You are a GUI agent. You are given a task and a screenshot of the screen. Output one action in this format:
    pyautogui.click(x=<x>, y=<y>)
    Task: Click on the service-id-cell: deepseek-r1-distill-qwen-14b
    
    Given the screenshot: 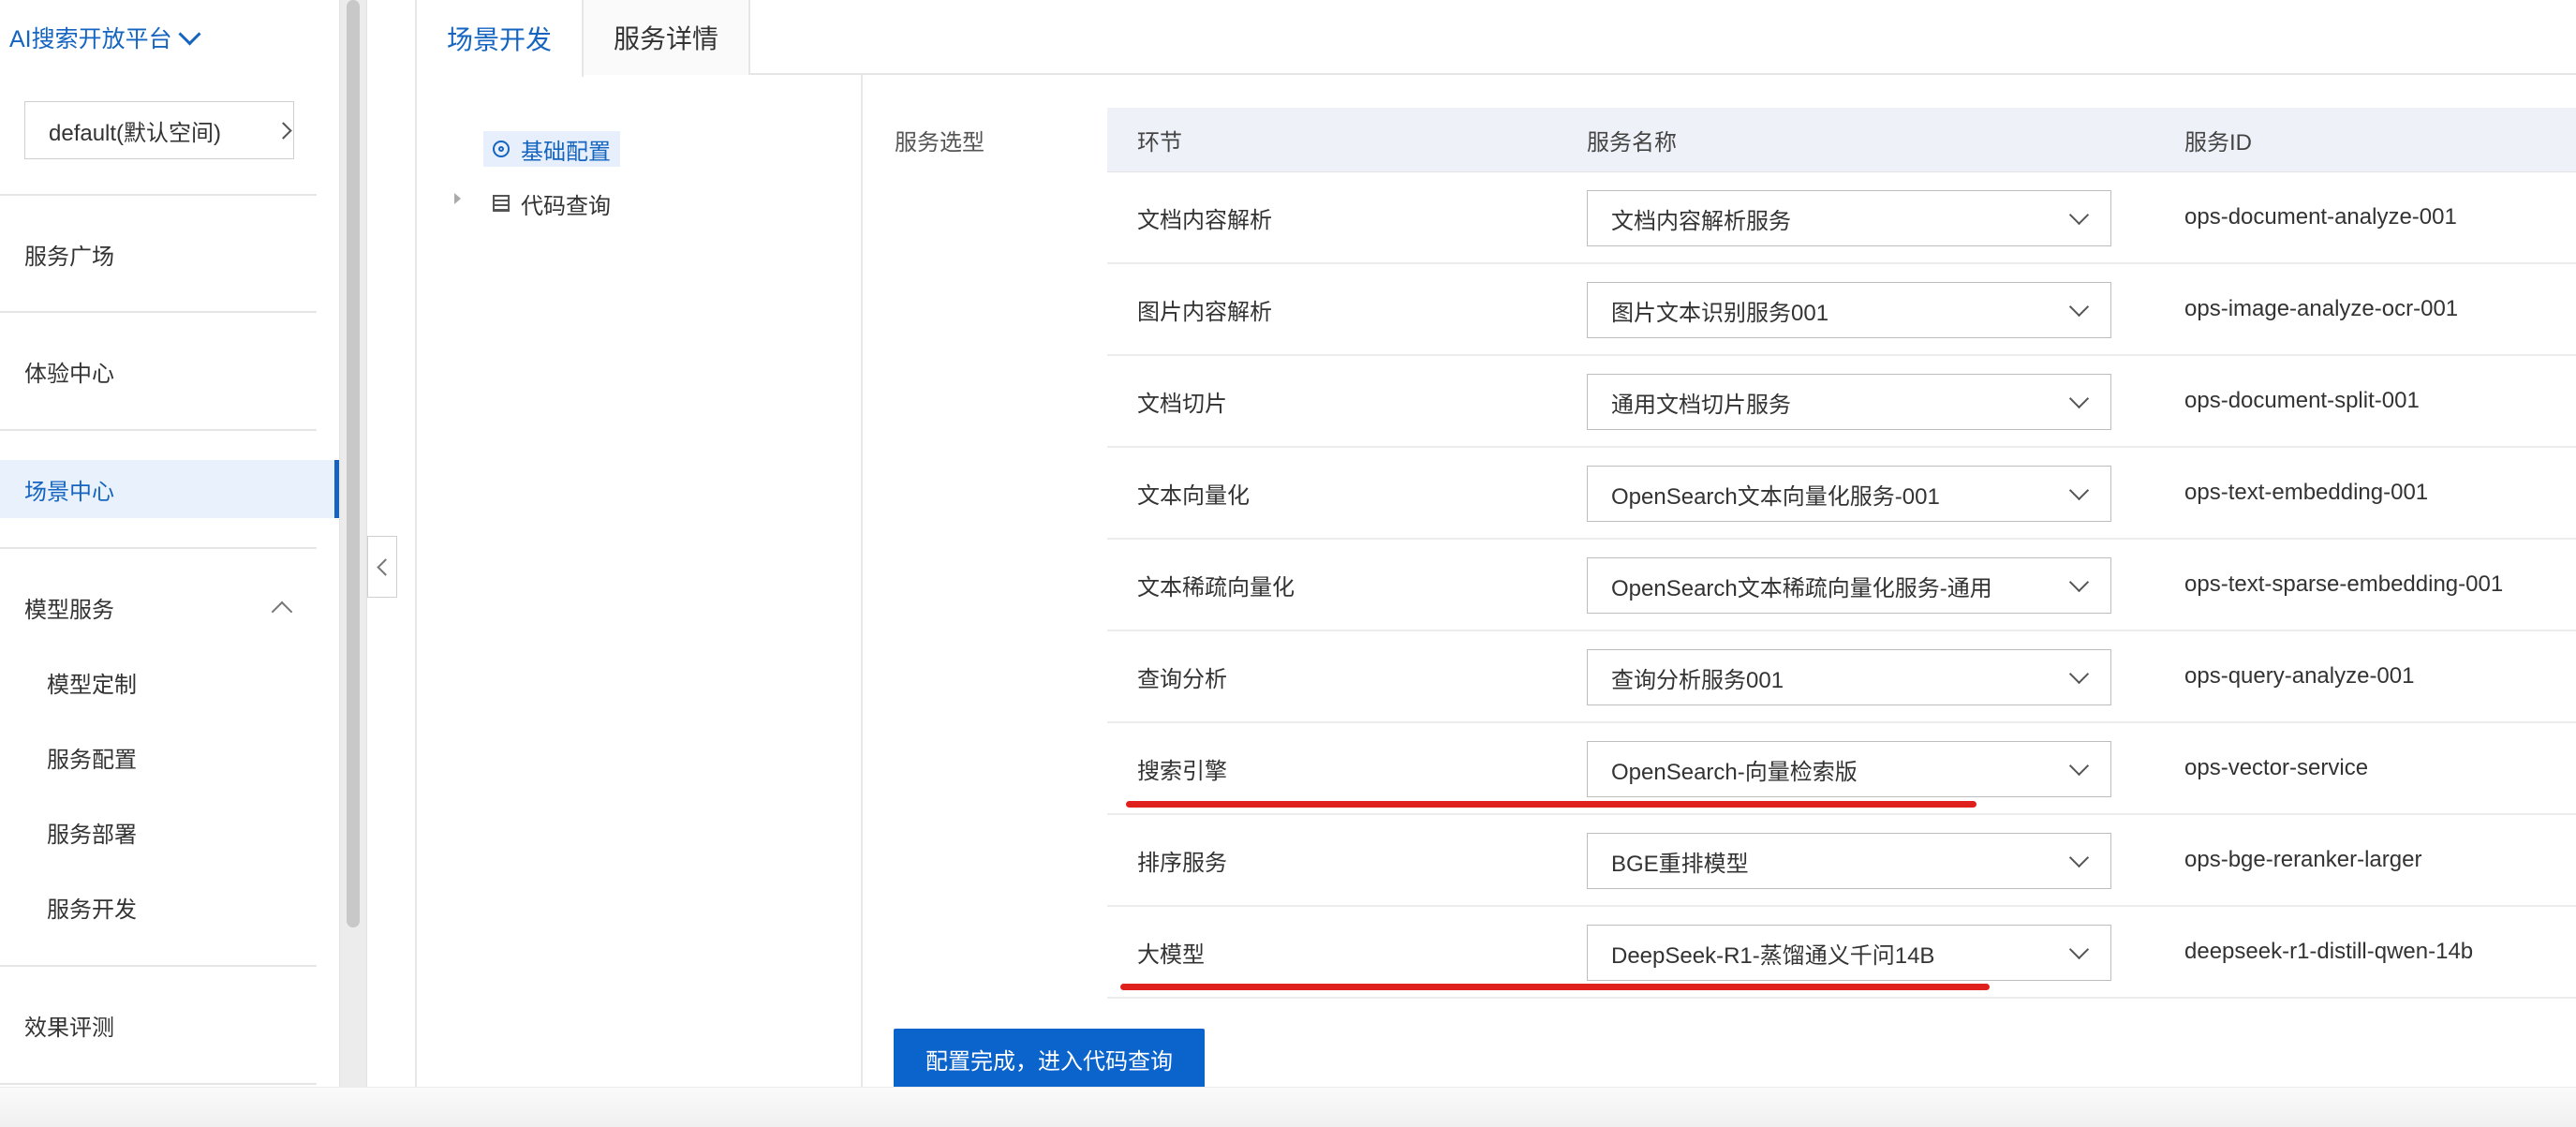 What is the action you would take?
    pyautogui.click(x=2329, y=951)
    